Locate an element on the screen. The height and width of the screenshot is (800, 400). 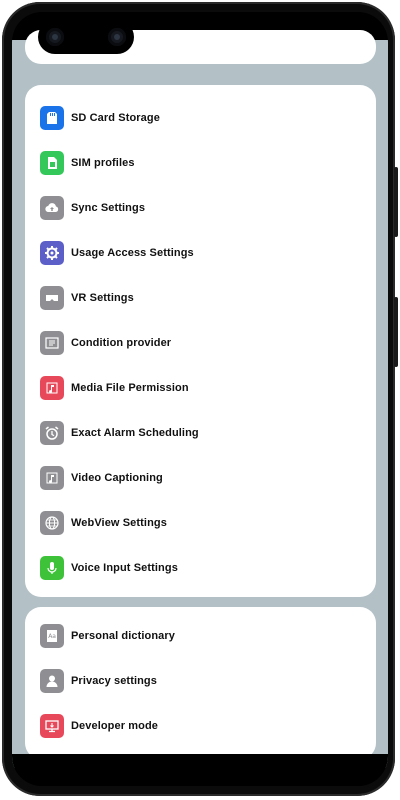
setting-exact-alarm: Exact Alarm Scheduling is located at coordinates (200, 432).